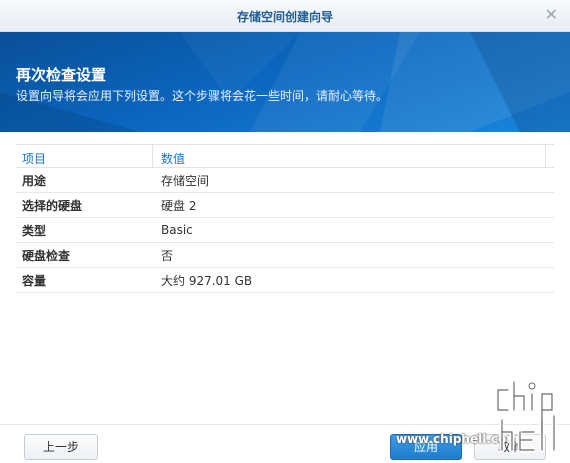  Describe the element at coordinates (285, 280) in the screenshot. I see `table-row: 容量 大约 927.01 GB` at that location.